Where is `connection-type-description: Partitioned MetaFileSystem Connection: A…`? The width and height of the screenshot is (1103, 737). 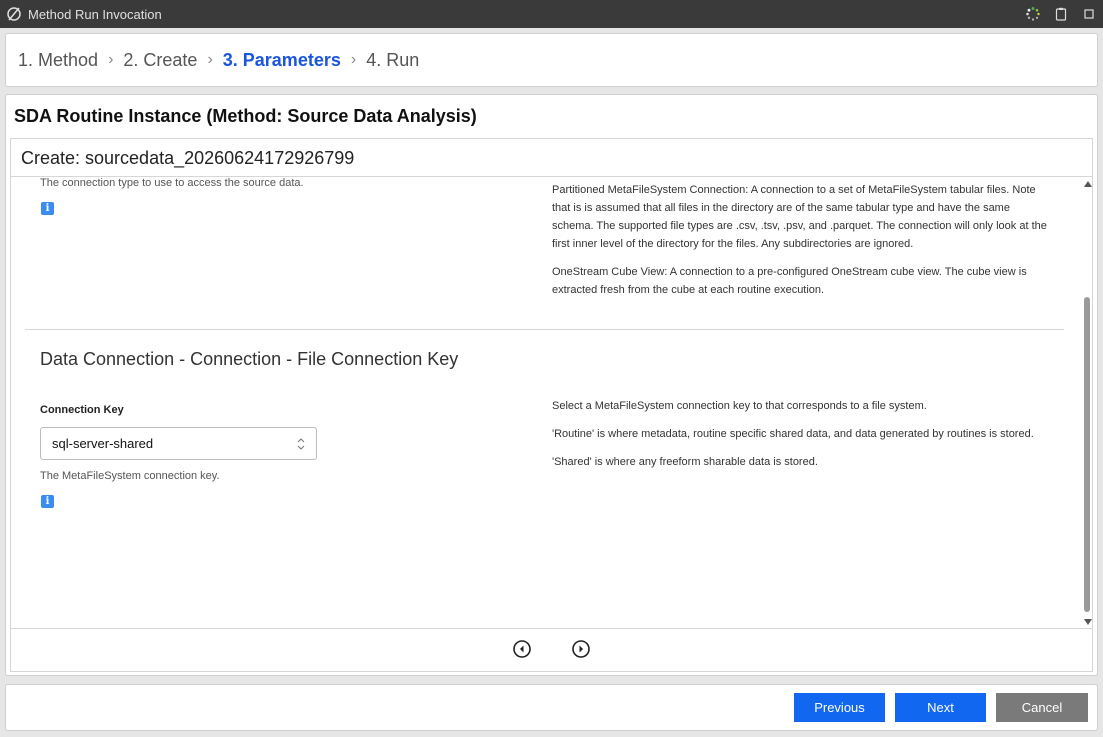 connection-type-description: Partitioned MetaFileSystem Connection: A… is located at coordinates (802, 245).